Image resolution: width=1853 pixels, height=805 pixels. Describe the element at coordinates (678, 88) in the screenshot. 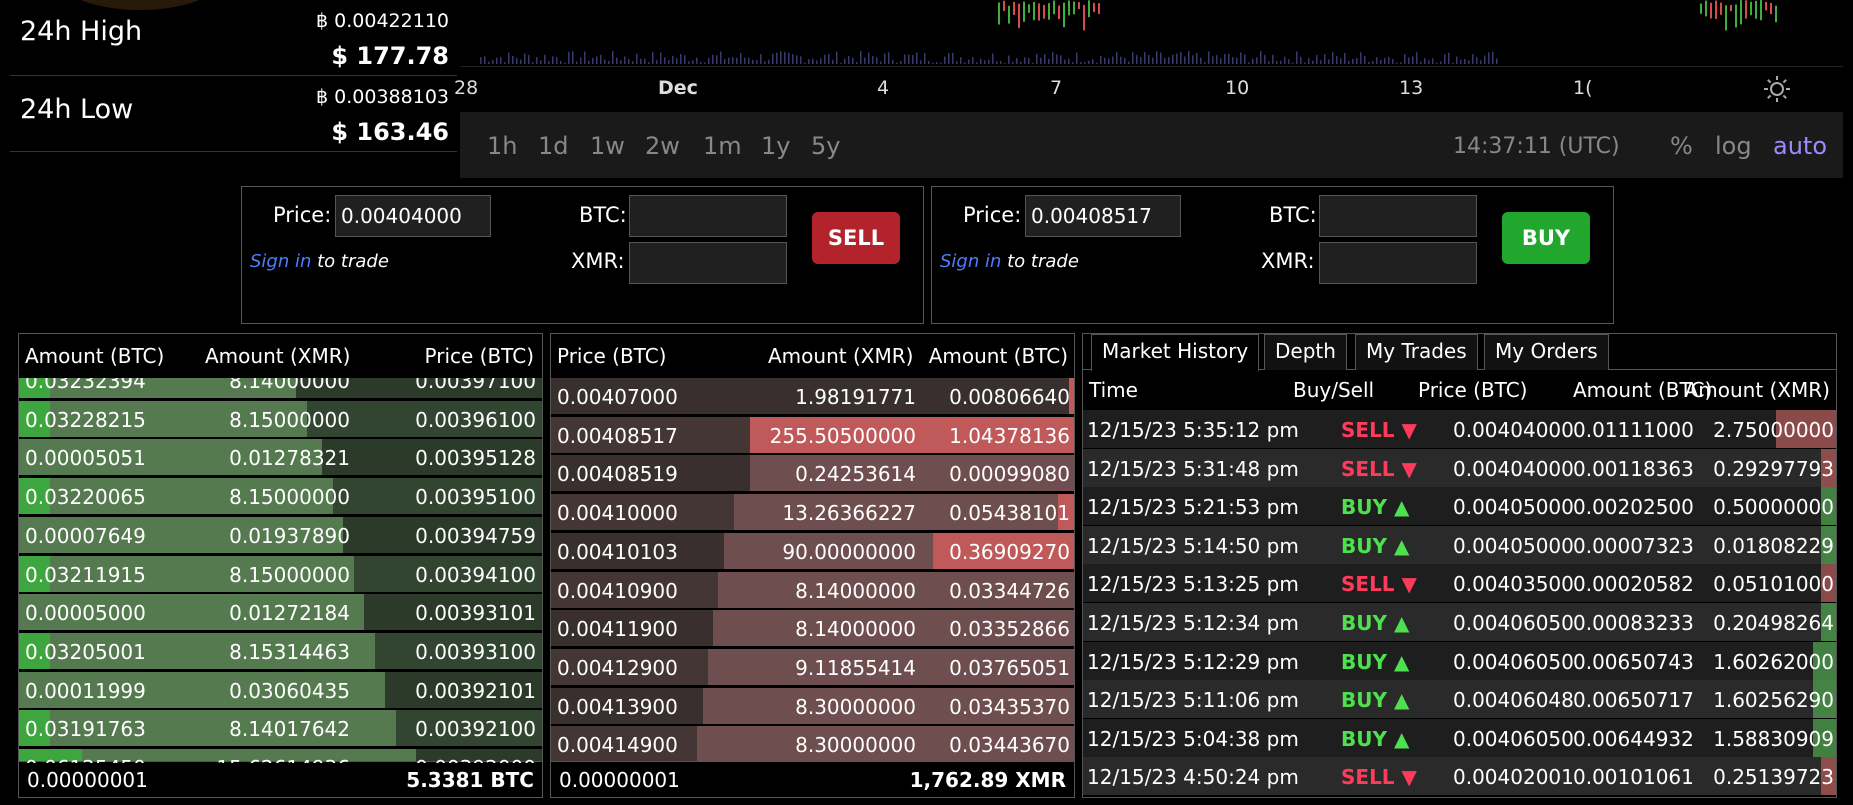

I see `axis-tick-label: Dec` at that location.